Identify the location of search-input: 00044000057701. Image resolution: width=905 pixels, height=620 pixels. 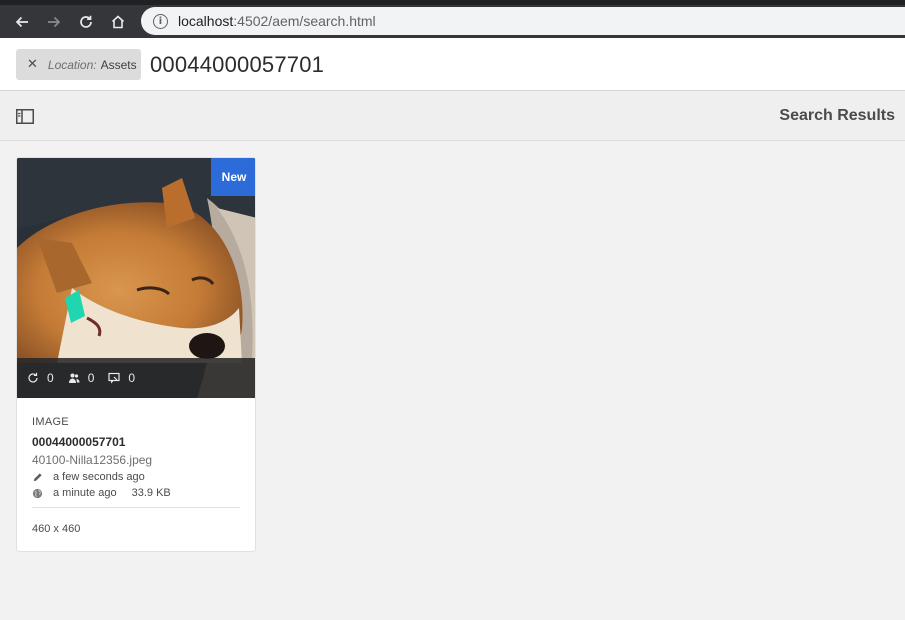
(237, 65).